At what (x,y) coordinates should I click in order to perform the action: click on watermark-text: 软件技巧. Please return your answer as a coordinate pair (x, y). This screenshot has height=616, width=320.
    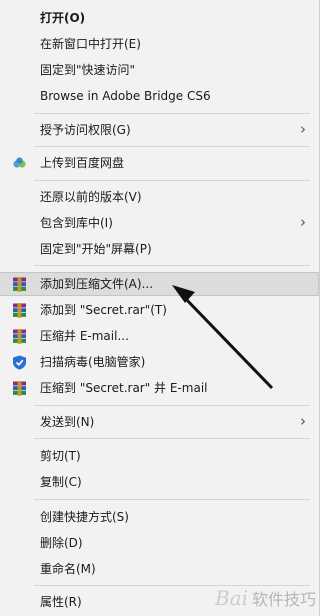
    Looking at the image, I should click on (283, 599).